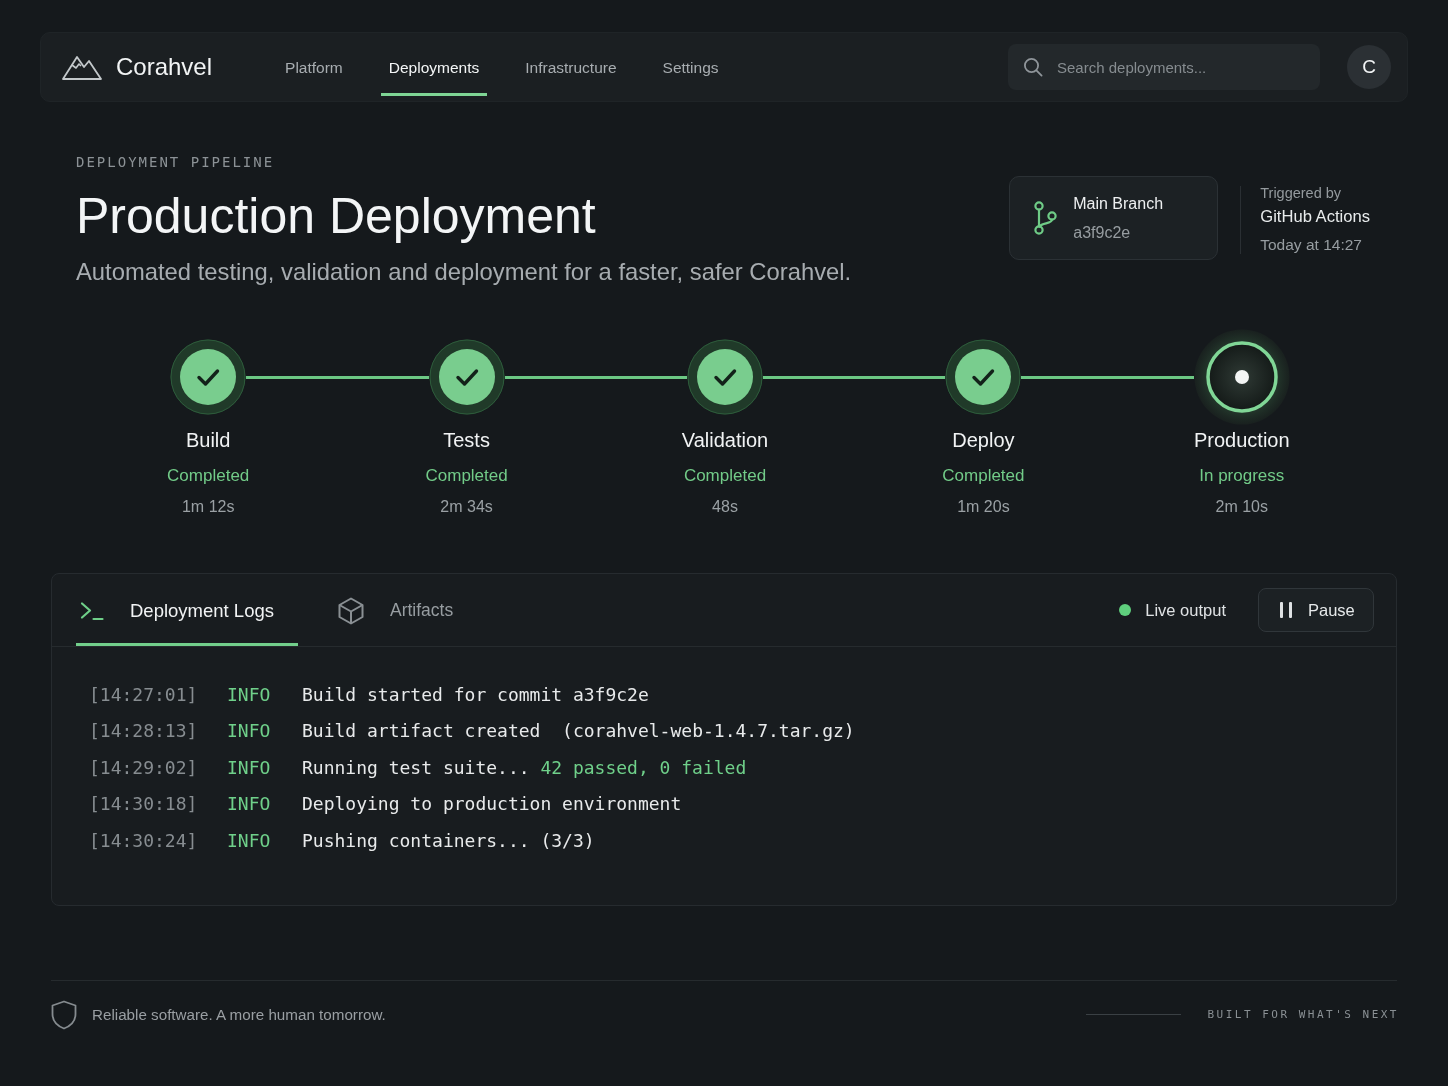 The height and width of the screenshot is (1086, 1448). I want to click on nav-link: Deployments, so click(434, 67).